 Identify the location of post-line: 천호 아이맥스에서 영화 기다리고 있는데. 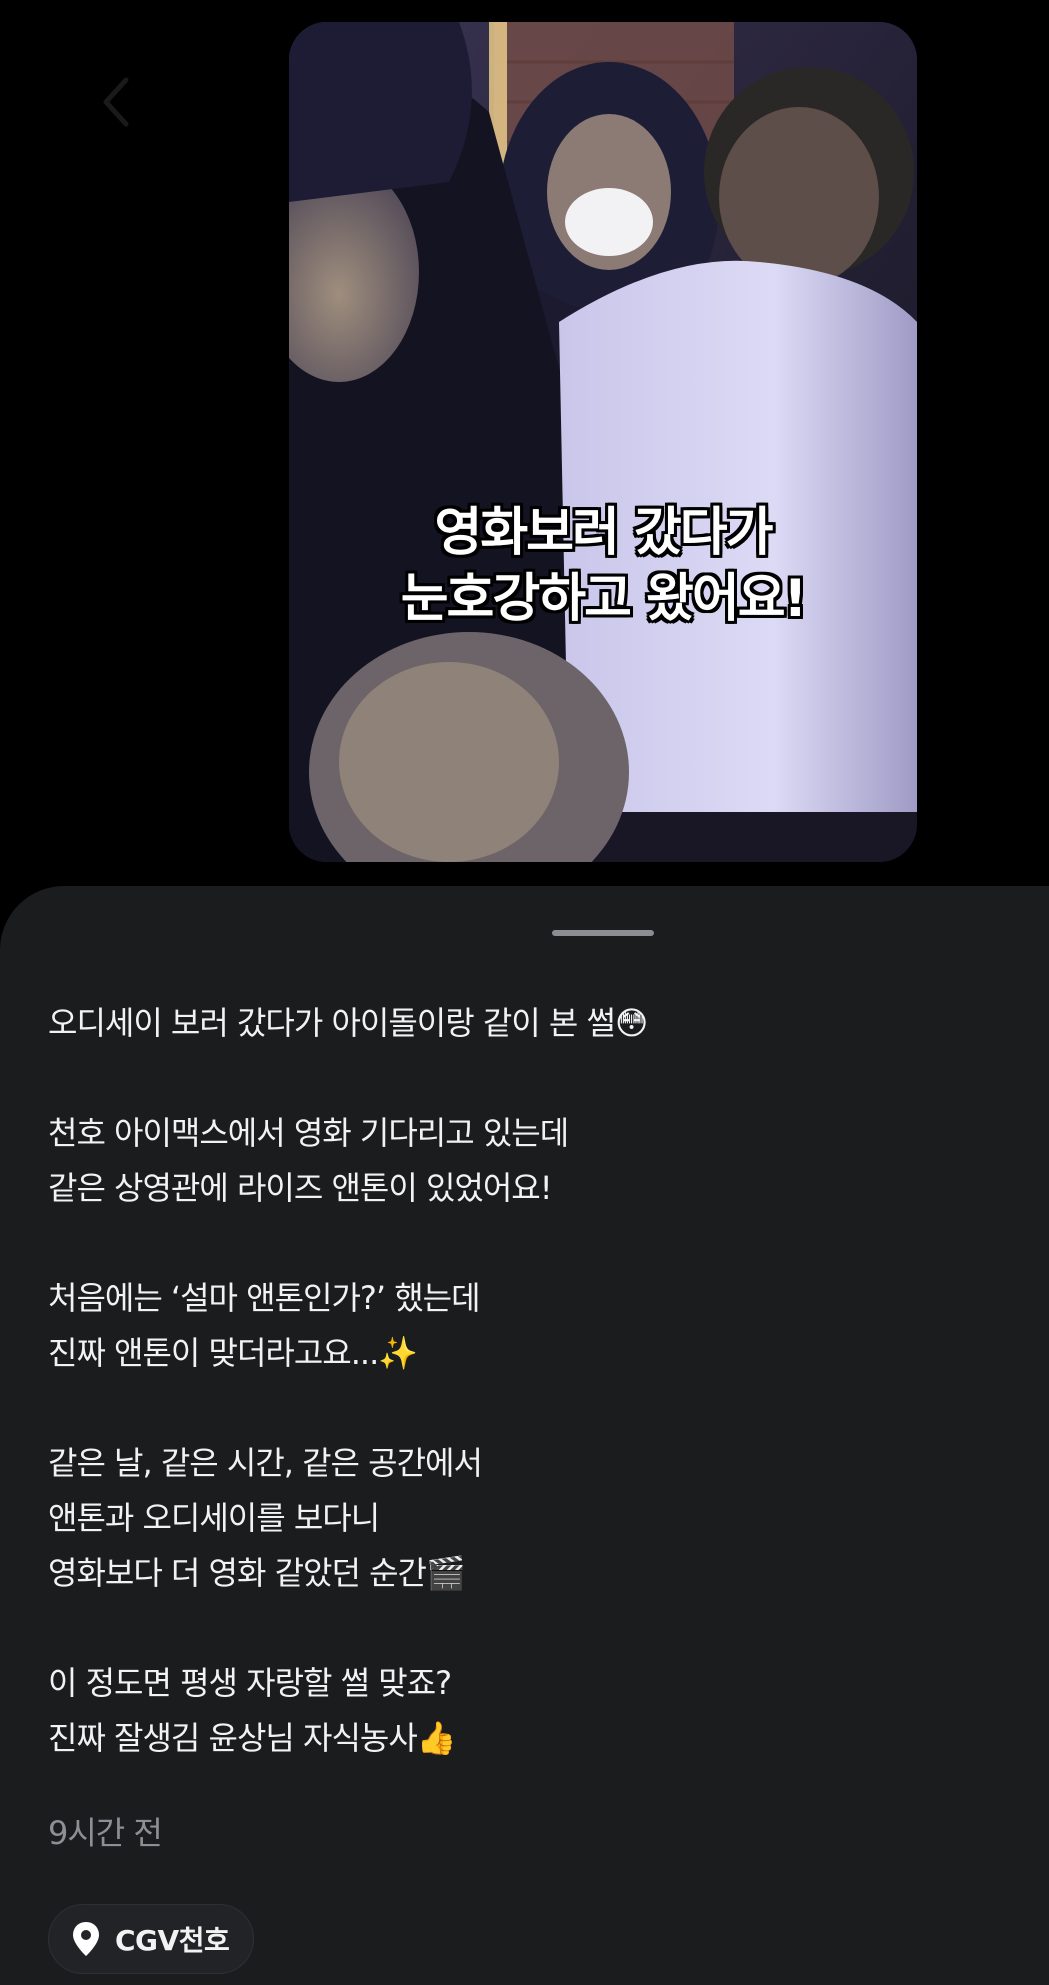
(308, 1133).